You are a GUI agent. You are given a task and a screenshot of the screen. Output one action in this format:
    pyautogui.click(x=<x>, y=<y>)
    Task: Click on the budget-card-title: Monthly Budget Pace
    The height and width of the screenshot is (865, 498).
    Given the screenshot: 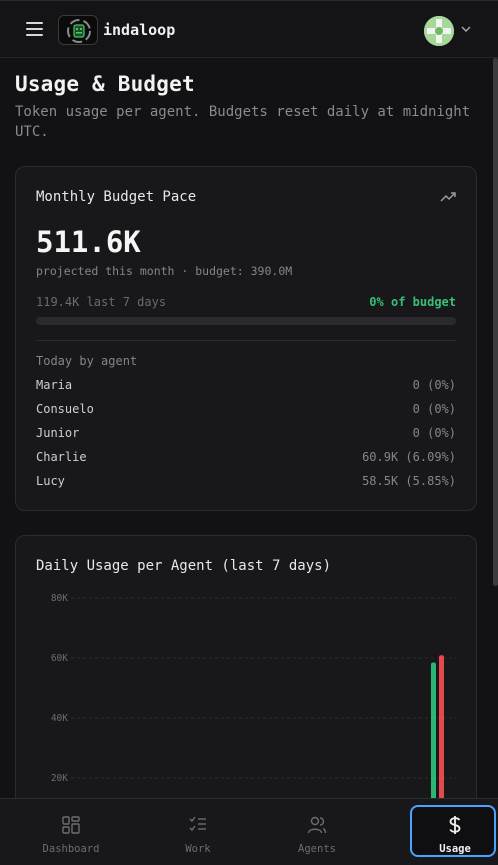 What is the action you would take?
    pyautogui.click(x=116, y=197)
    